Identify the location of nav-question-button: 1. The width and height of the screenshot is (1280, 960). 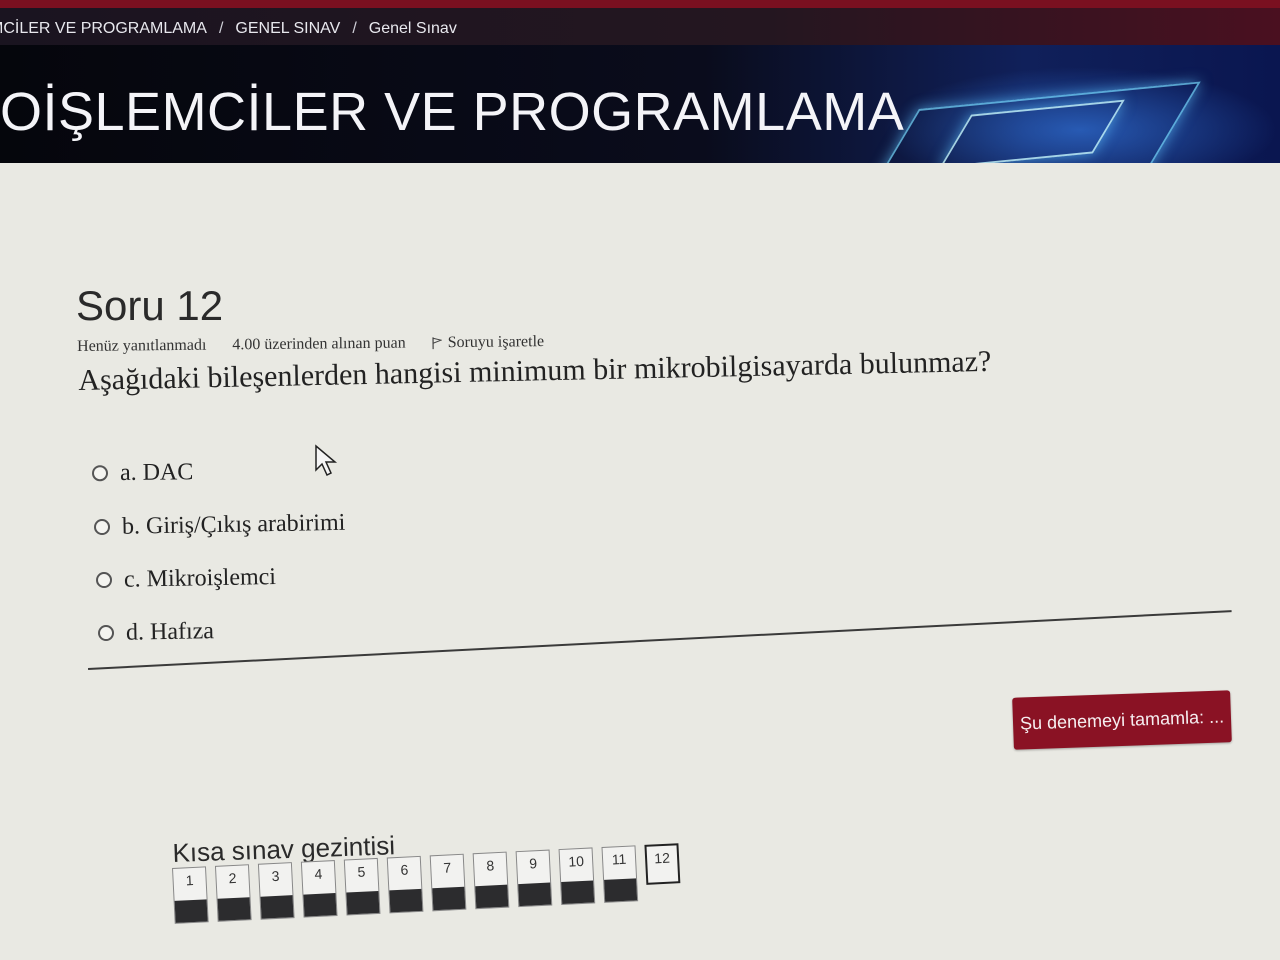
(190, 895).